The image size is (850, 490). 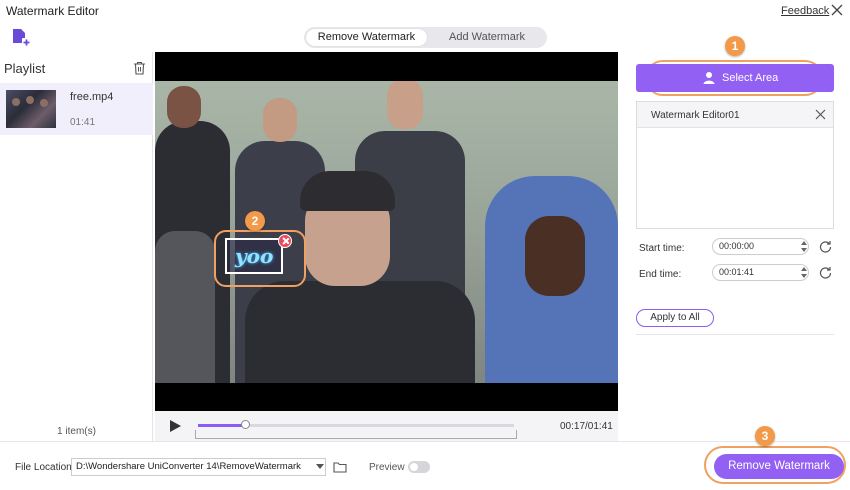 What do you see at coordinates (25, 68) in the screenshot?
I see `playlist-title: Playlist` at bounding box center [25, 68].